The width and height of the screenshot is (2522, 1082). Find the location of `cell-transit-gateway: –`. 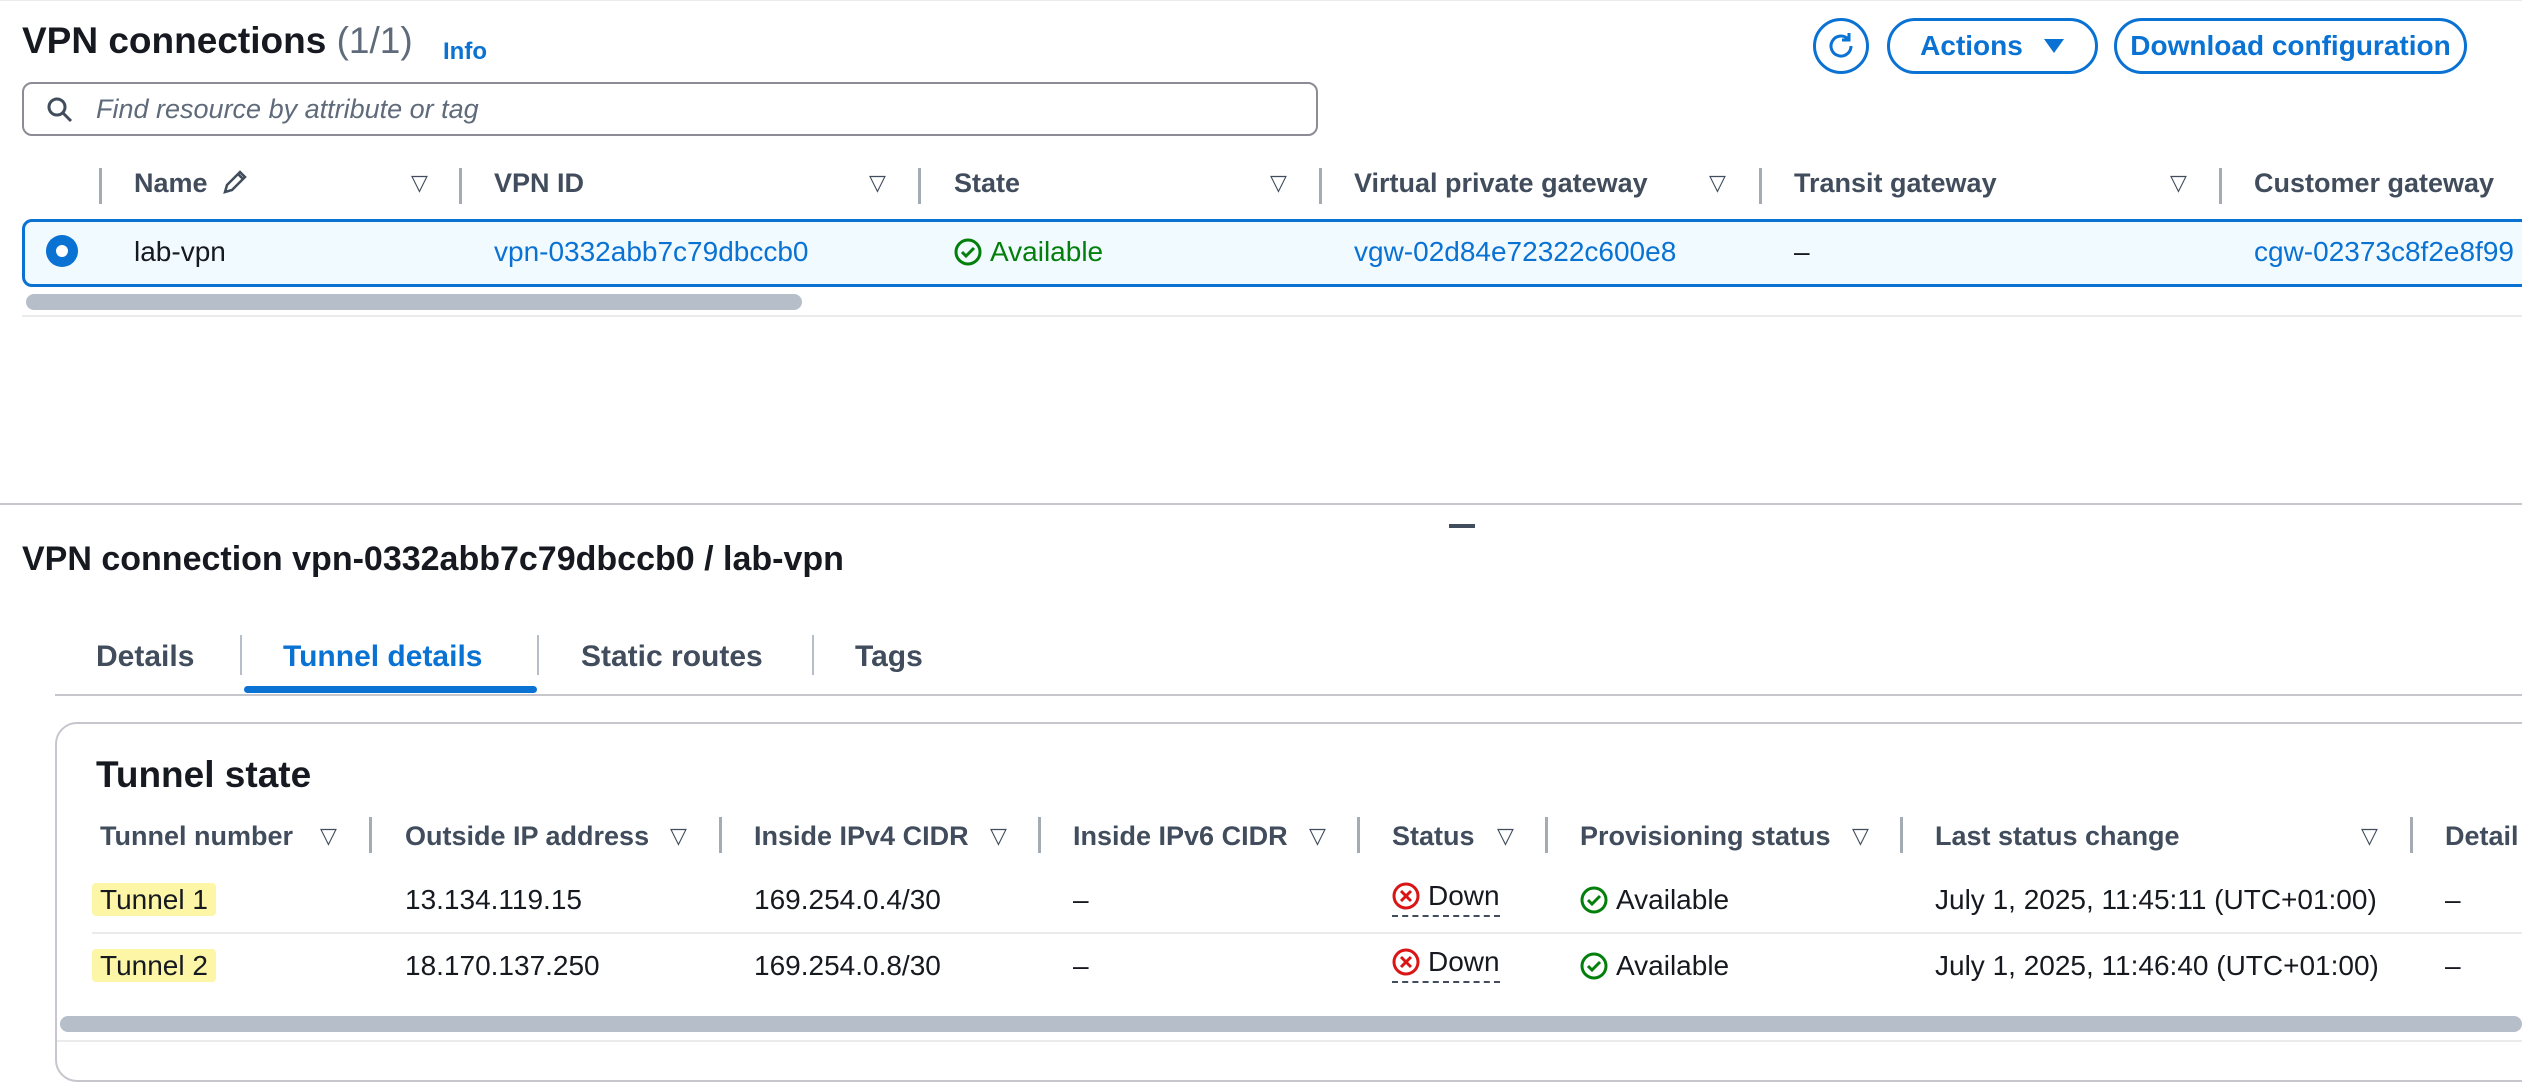

cell-transit-gateway: – is located at coordinates (1802, 251).